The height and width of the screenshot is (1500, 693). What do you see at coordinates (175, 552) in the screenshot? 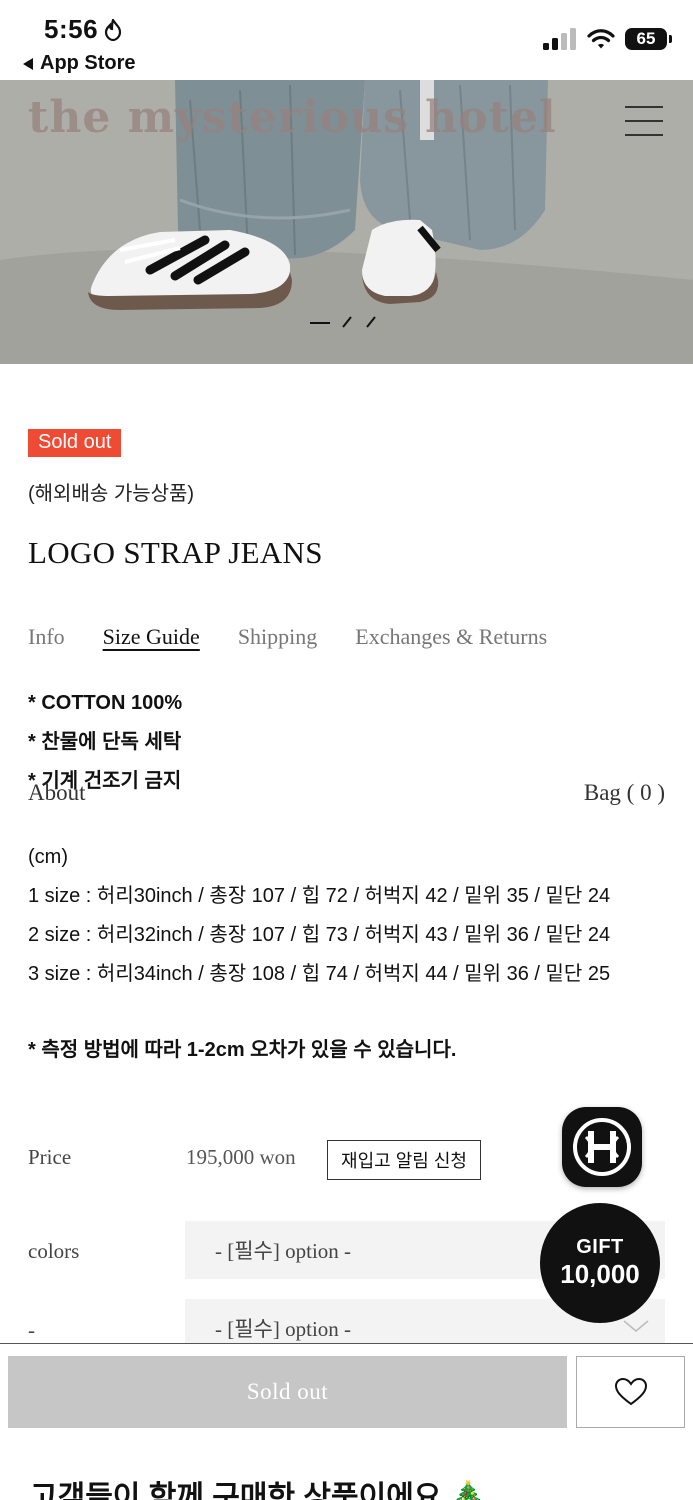
I see `product-title: LOGO STRAP JEANS` at bounding box center [175, 552].